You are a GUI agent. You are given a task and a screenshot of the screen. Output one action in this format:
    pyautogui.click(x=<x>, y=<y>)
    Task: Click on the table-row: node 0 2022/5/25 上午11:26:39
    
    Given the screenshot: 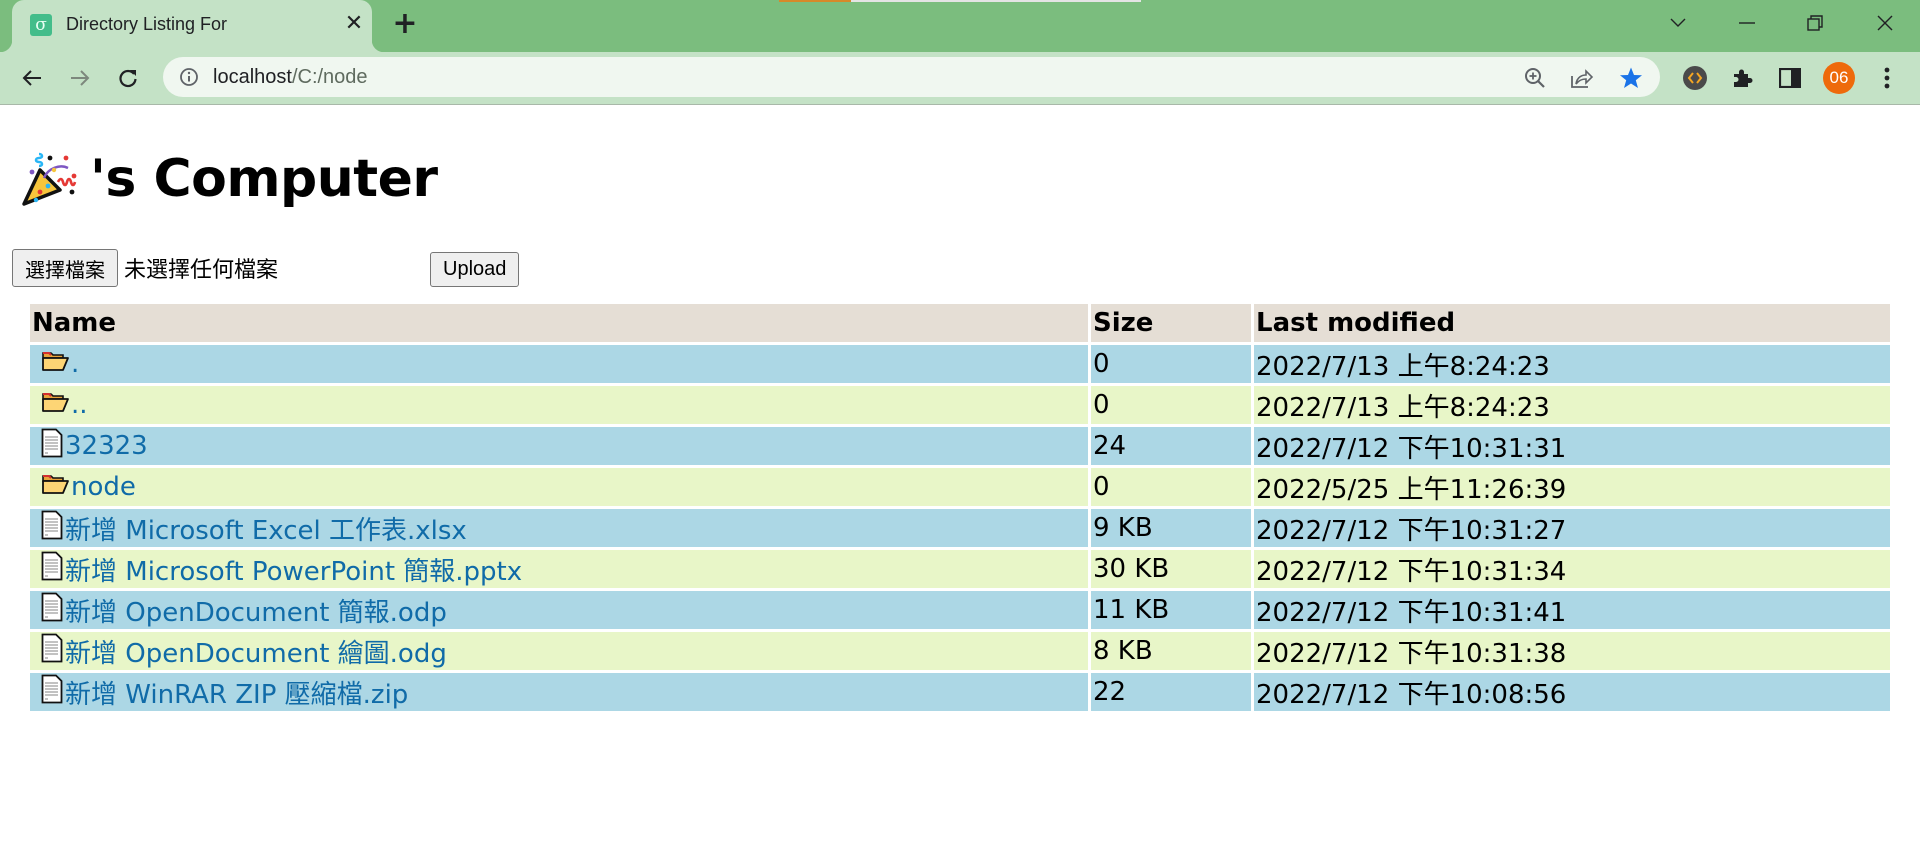 What is the action you would take?
    pyautogui.click(x=960, y=487)
    